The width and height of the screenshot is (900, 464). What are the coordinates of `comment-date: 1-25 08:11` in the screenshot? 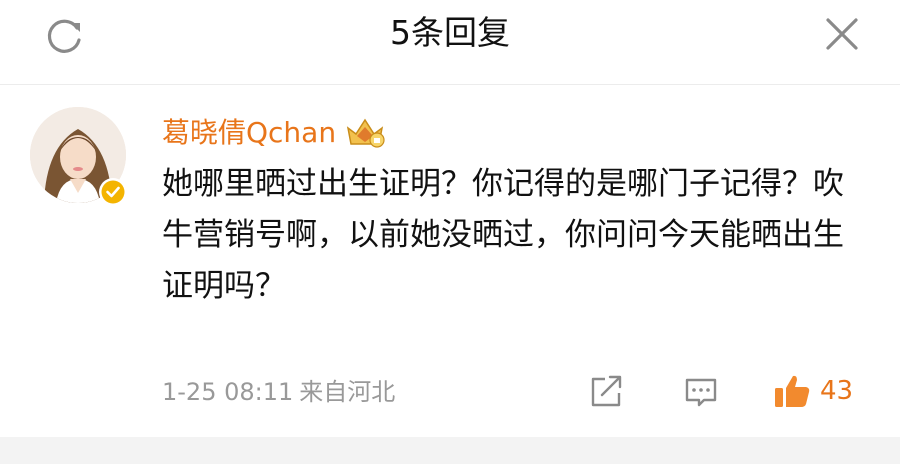 It's located at (228, 392).